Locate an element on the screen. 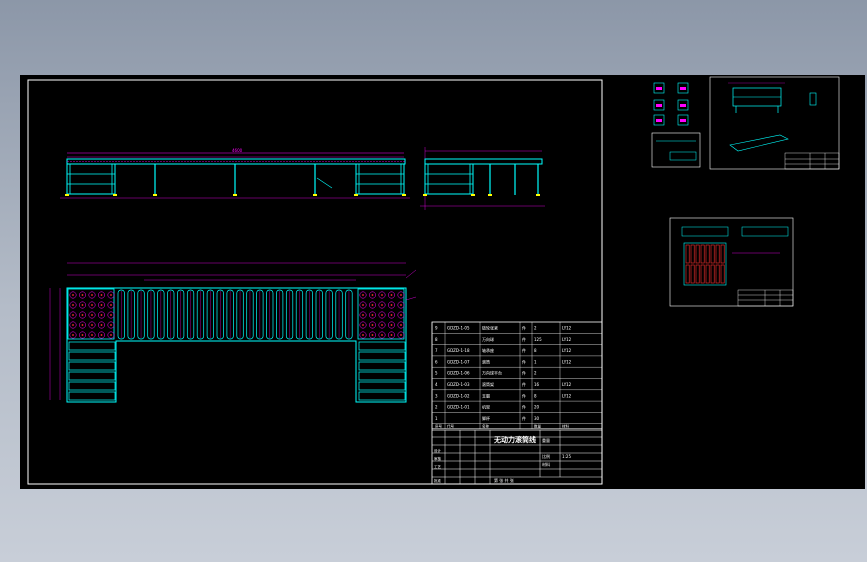 The width and height of the screenshot is (867, 562). detail-sheet-small-parts is located at coordinates (676, 124).